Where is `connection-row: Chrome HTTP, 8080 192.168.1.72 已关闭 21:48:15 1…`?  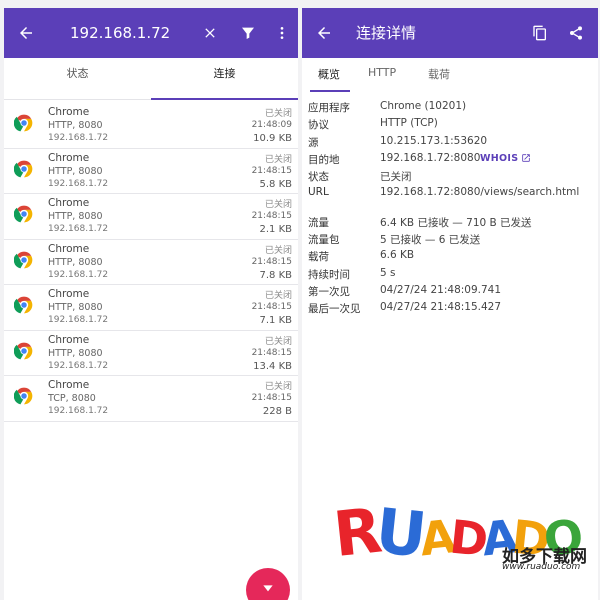 connection-row: Chrome HTTP, 8080 192.168.1.72 已关闭 21:48:15 1… is located at coordinates (151, 353).